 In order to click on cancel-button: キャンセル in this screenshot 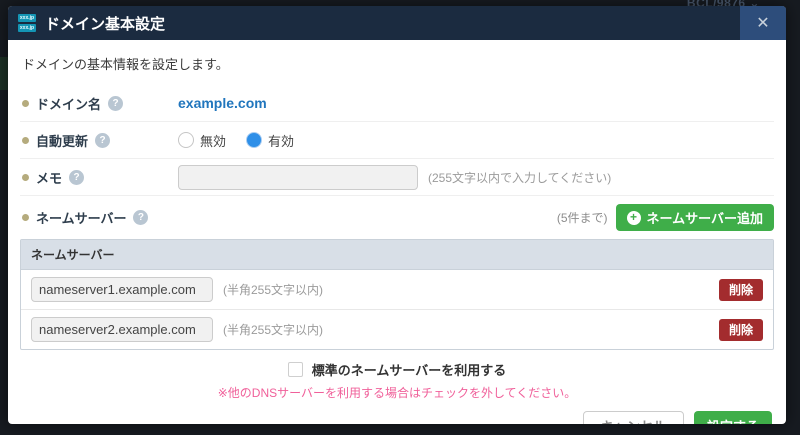, I will do `click(633, 417)`.